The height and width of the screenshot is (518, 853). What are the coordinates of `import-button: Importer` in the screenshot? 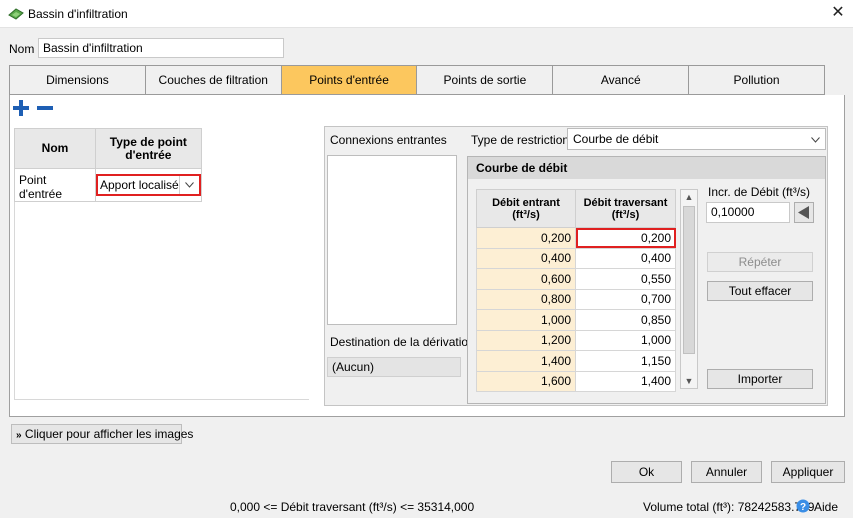 It's located at (760, 379).